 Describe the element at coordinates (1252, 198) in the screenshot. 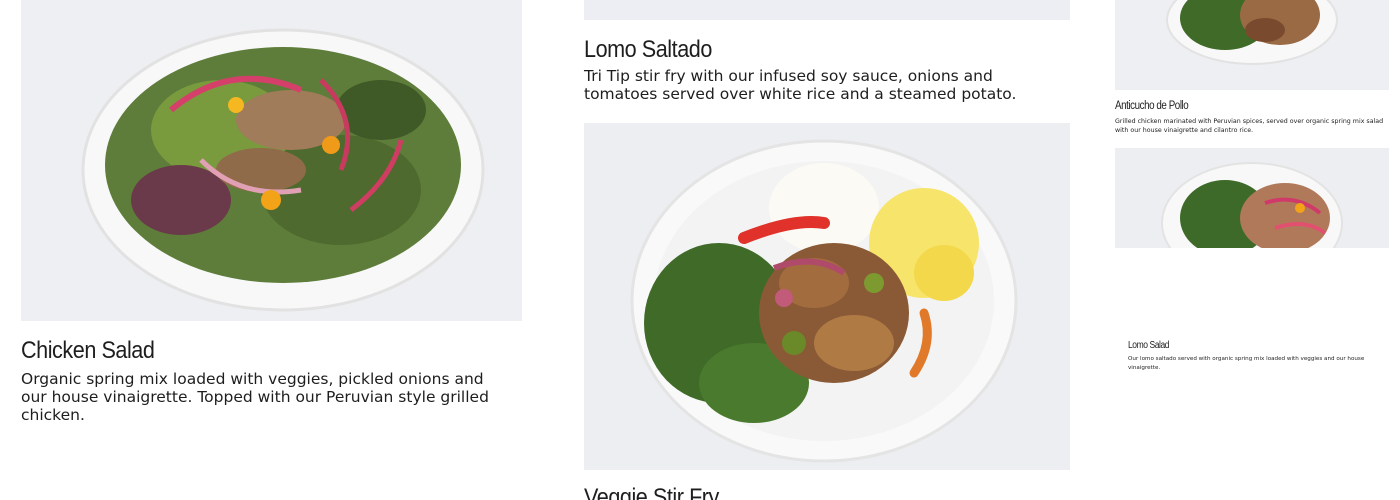

I see `lomo-salad-photo` at that location.